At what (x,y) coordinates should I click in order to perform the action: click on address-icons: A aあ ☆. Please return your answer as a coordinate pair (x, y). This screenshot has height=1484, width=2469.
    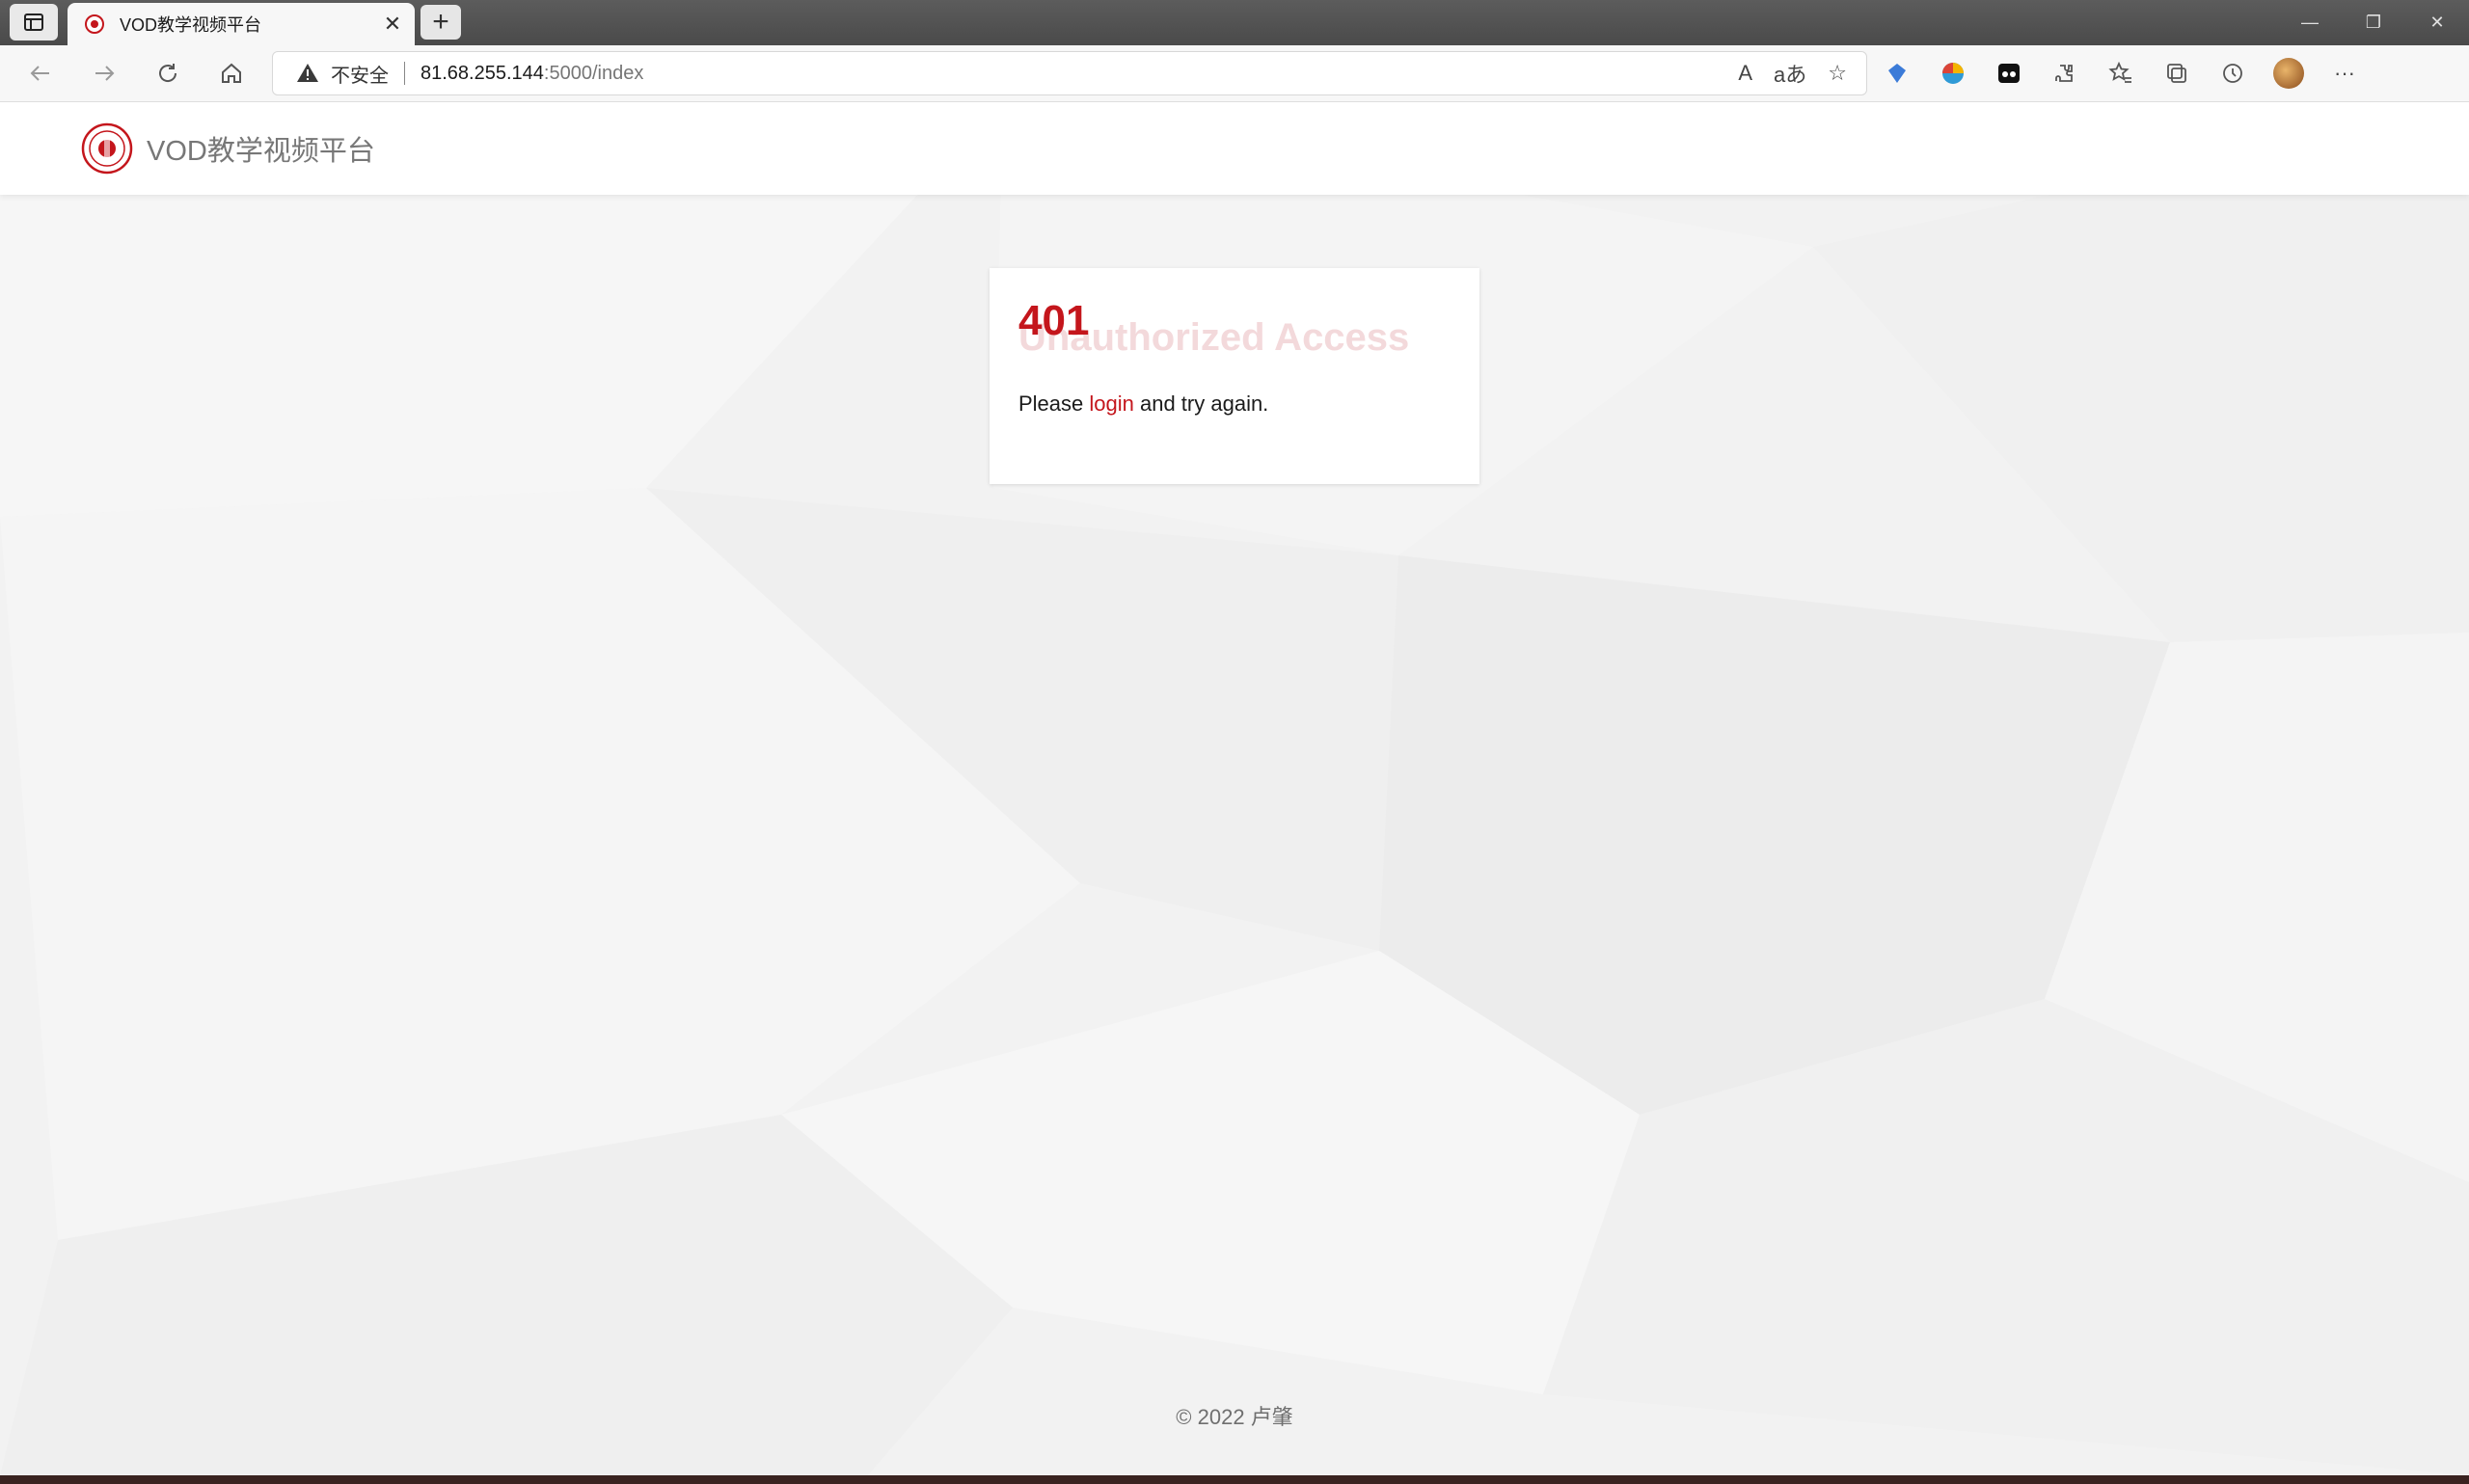
    Looking at the image, I should click on (1793, 73).